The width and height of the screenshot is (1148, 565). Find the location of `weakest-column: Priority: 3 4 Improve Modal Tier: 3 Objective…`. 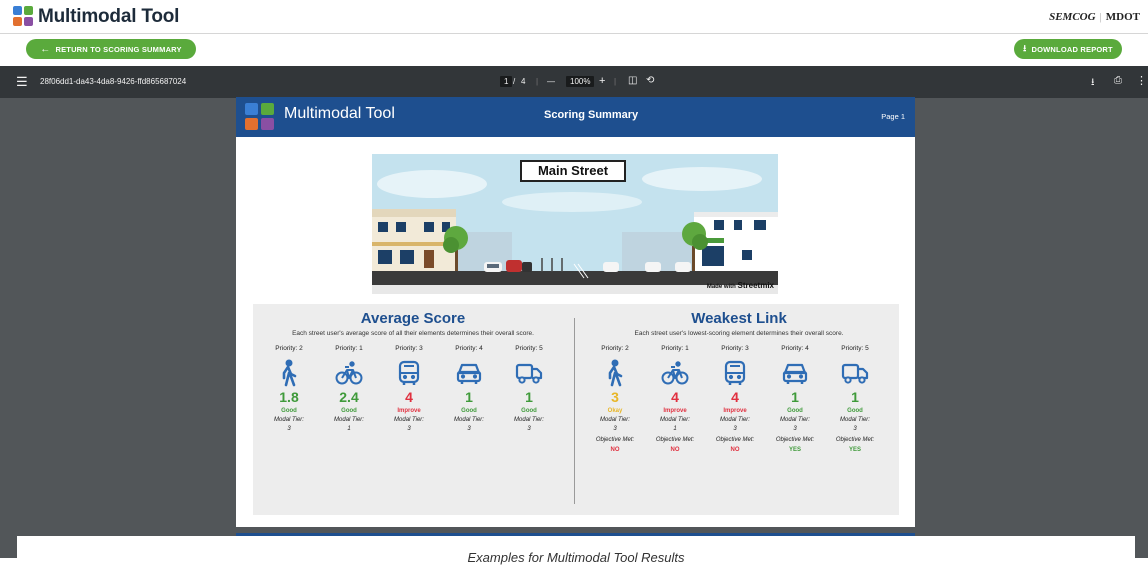

weakest-column: Priority: 3 4 Improve Modal Tier: 3 Objective… is located at coordinates (735, 400).